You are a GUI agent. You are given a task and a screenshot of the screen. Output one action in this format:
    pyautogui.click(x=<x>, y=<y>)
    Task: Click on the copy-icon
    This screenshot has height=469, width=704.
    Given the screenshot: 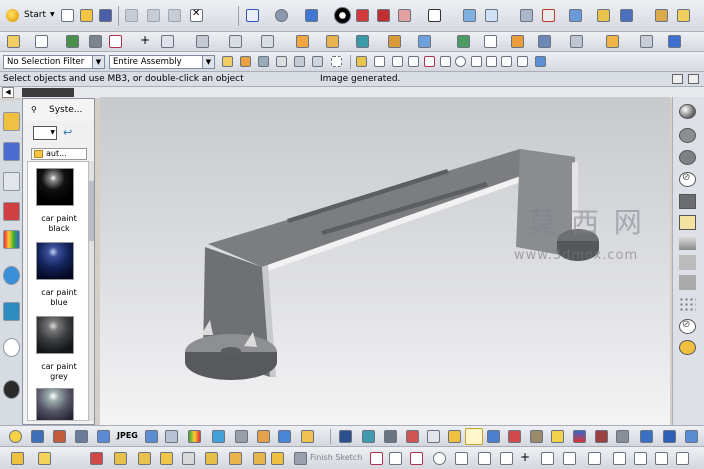 What is the action you would take?
    pyautogui.click(x=153, y=15)
    